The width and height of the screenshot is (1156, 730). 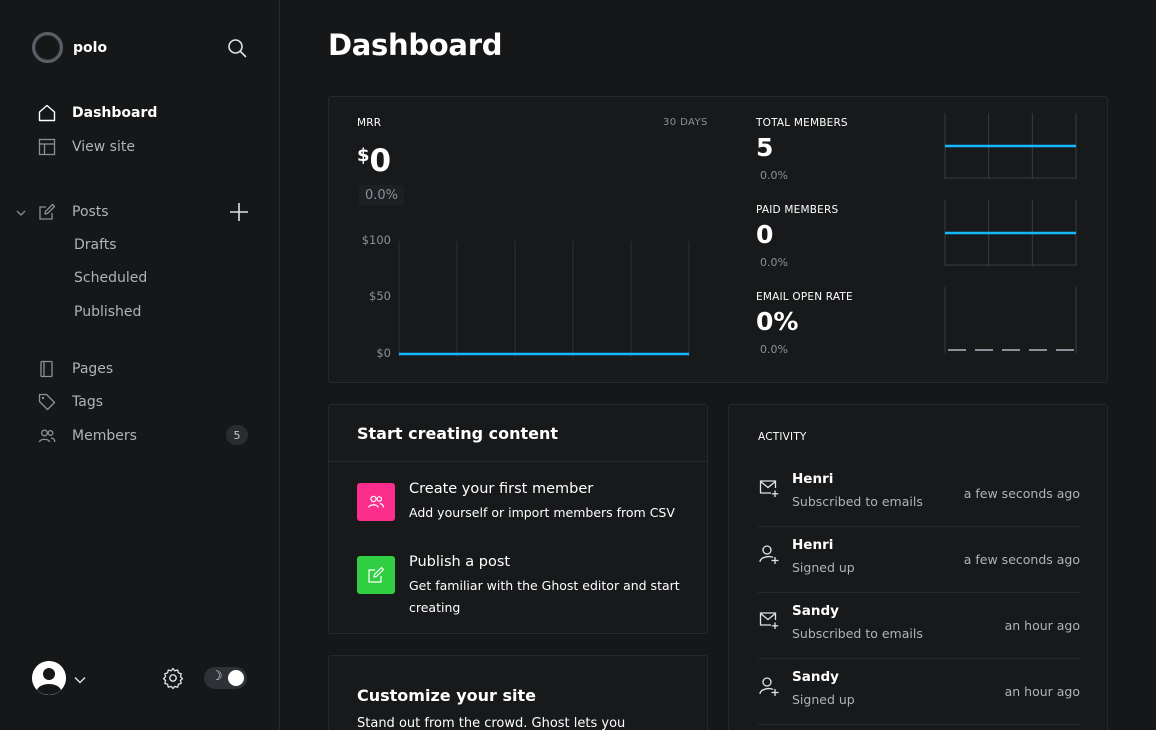 I want to click on sidebar-item-pages: Pages, so click(x=74, y=369).